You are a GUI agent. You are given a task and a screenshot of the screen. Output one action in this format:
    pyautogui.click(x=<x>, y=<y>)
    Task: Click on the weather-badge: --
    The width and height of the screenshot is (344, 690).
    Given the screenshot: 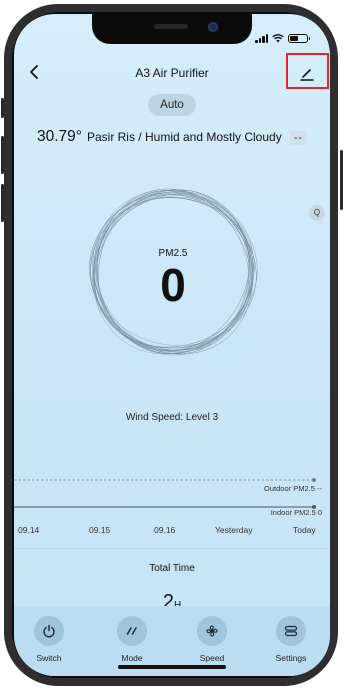 What is the action you would take?
    pyautogui.click(x=298, y=138)
    